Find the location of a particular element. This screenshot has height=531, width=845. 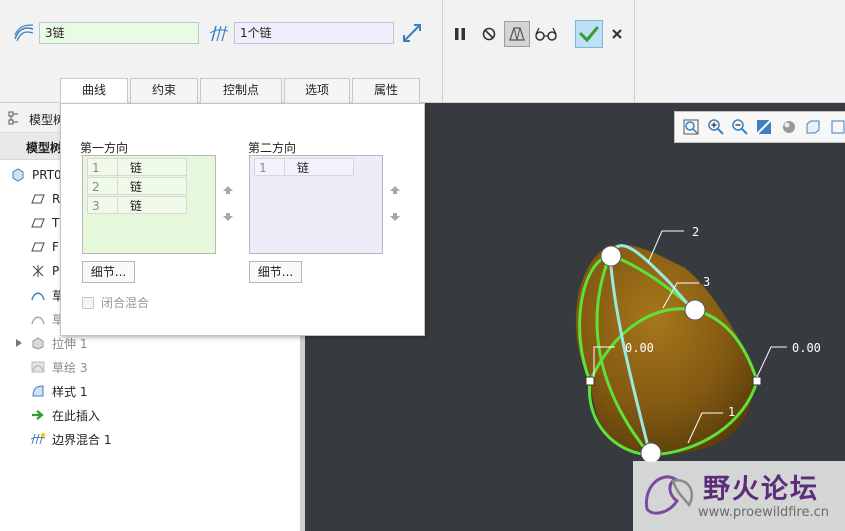

no-entry-icon is located at coordinates (489, 34).